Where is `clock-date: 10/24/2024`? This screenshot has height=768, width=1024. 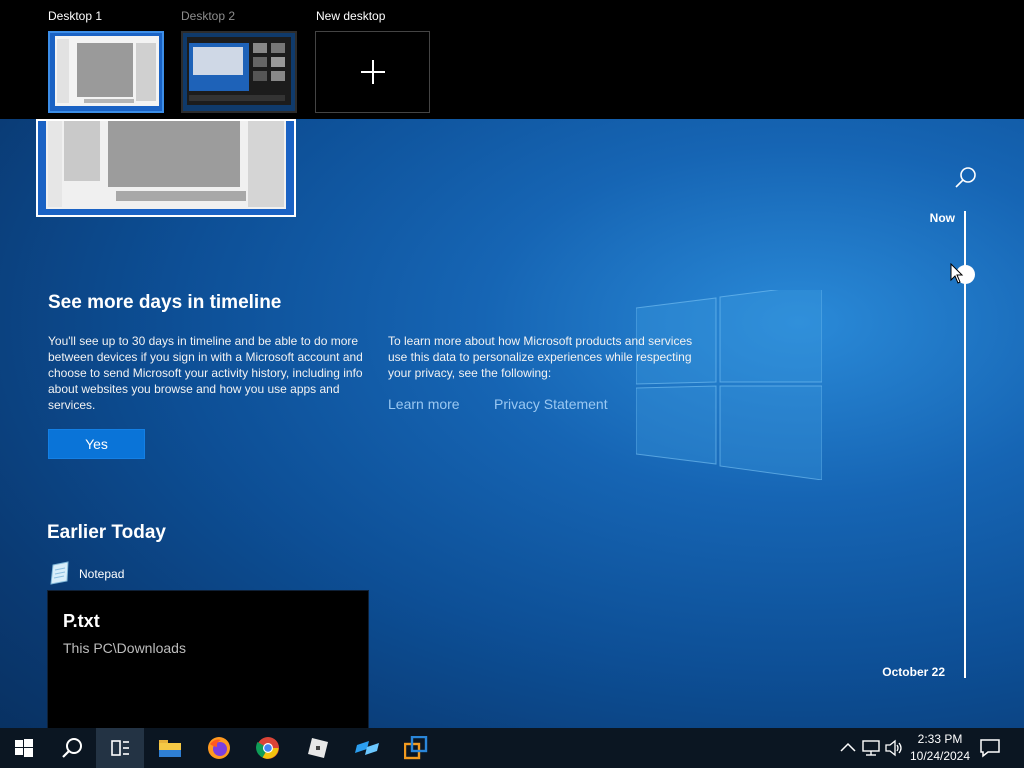
clock-date: 10/24/2024 is located at coordinates (940, 756).